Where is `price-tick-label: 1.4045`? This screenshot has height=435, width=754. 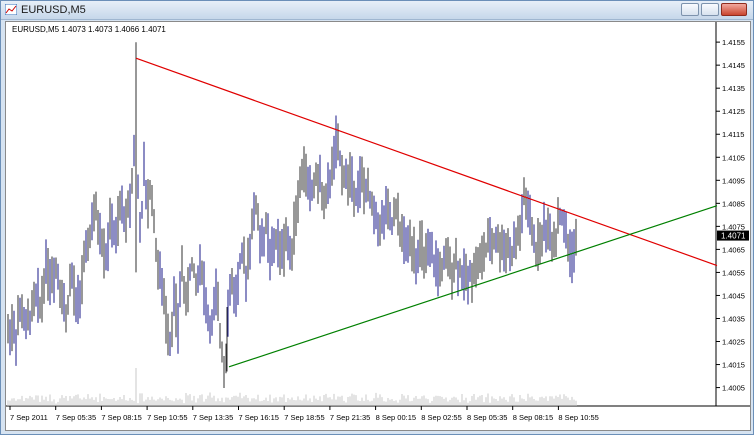
price-tick-label: 1.4045 is located at coordinates (733, 295).